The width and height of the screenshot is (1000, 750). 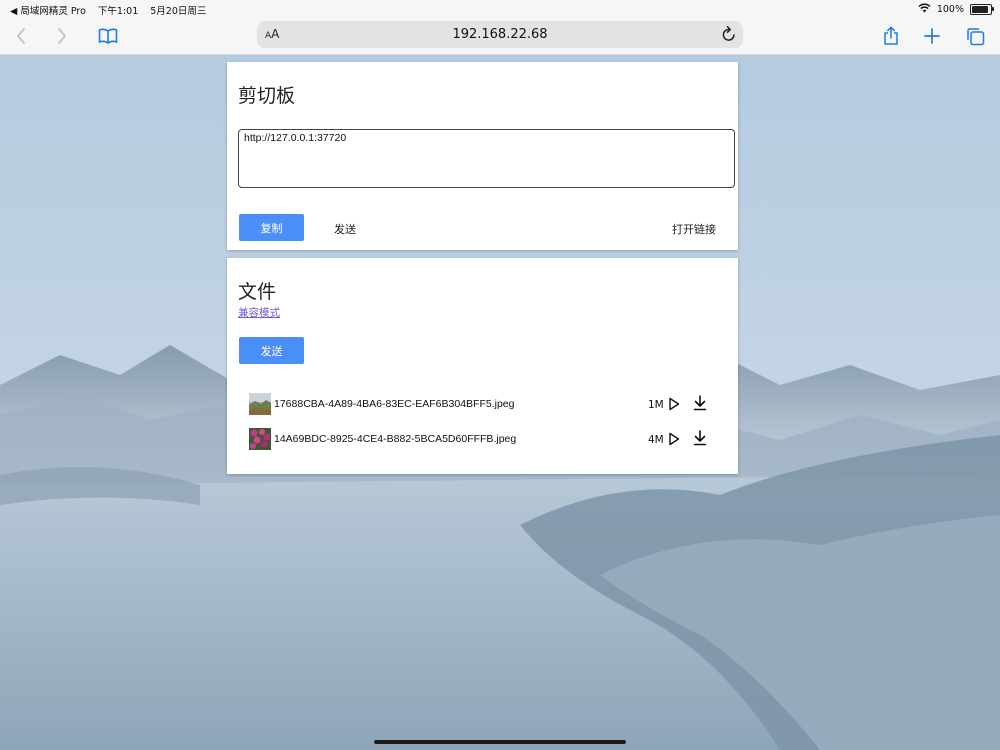 I want to click on file-size: 1M, so click(x=656, y=405).